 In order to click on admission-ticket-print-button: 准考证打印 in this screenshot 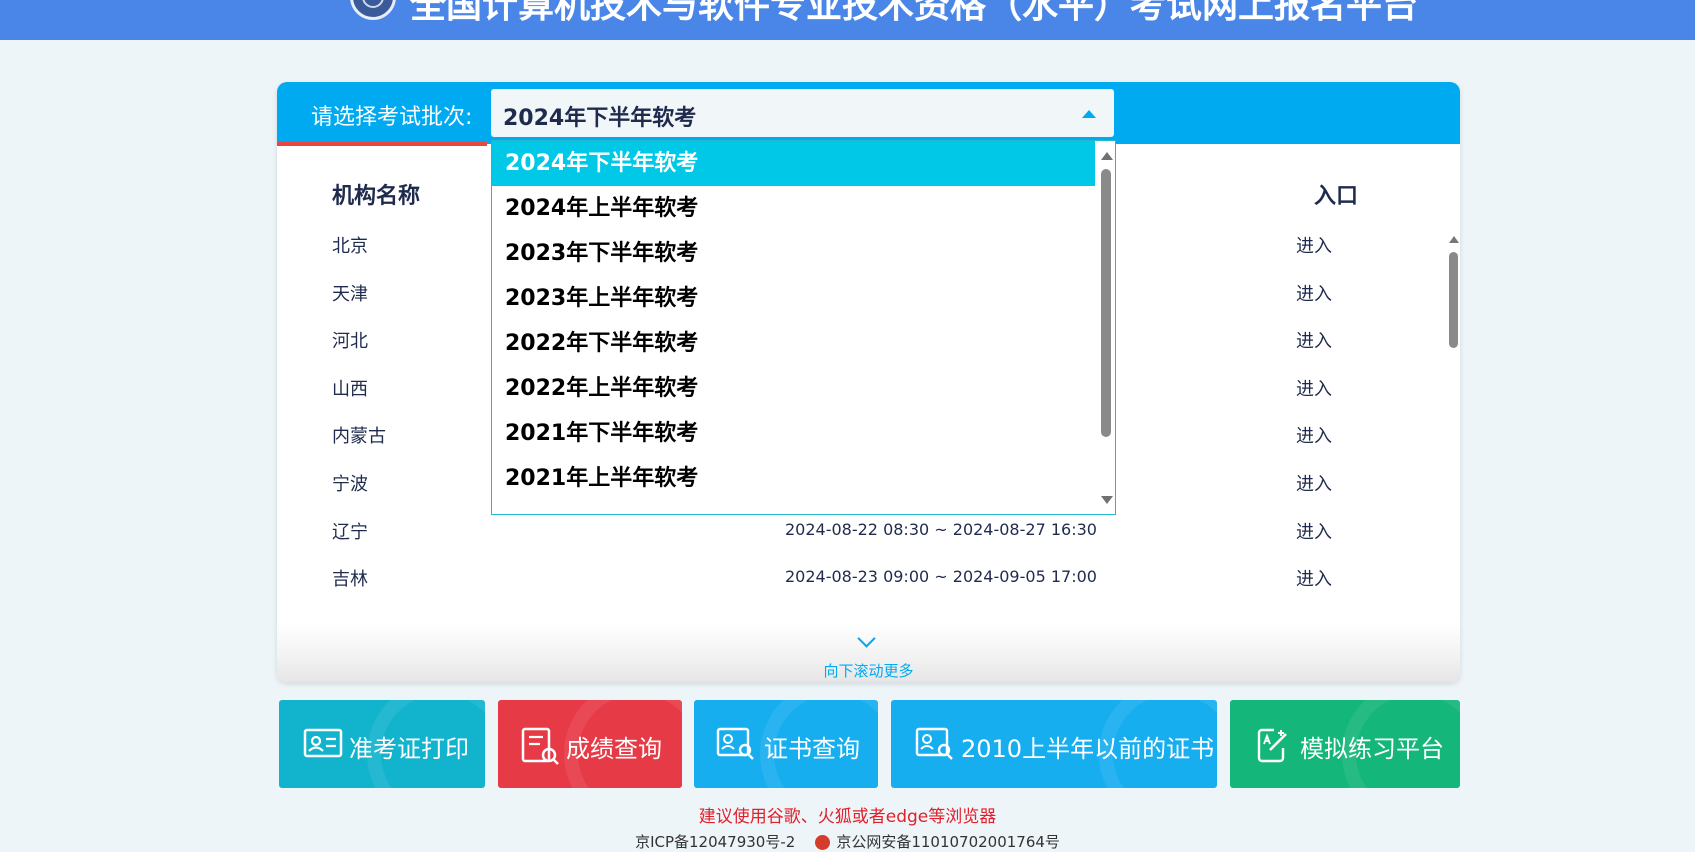, I will do `click(382, 744)`.